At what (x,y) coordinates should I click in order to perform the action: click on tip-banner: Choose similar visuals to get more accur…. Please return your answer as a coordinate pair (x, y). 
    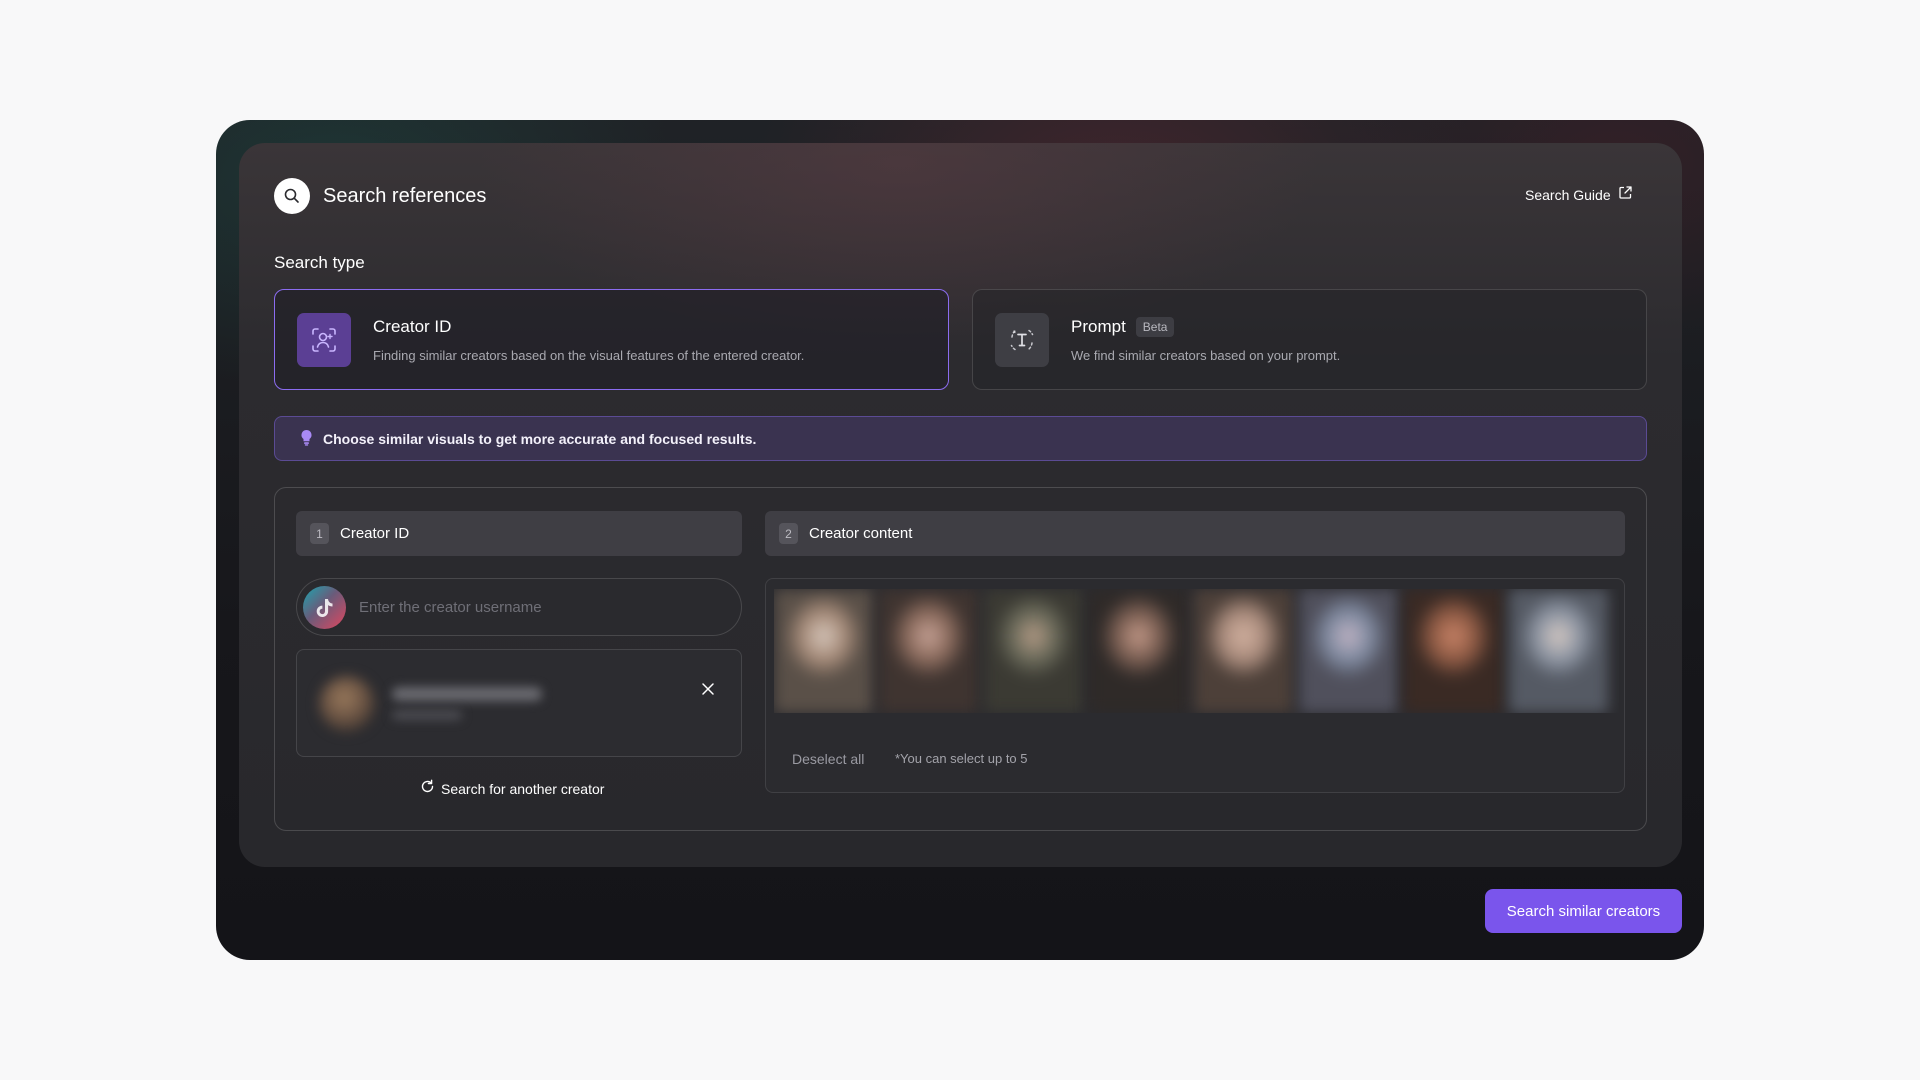
    Looking at the image, I should click on (960, 438).